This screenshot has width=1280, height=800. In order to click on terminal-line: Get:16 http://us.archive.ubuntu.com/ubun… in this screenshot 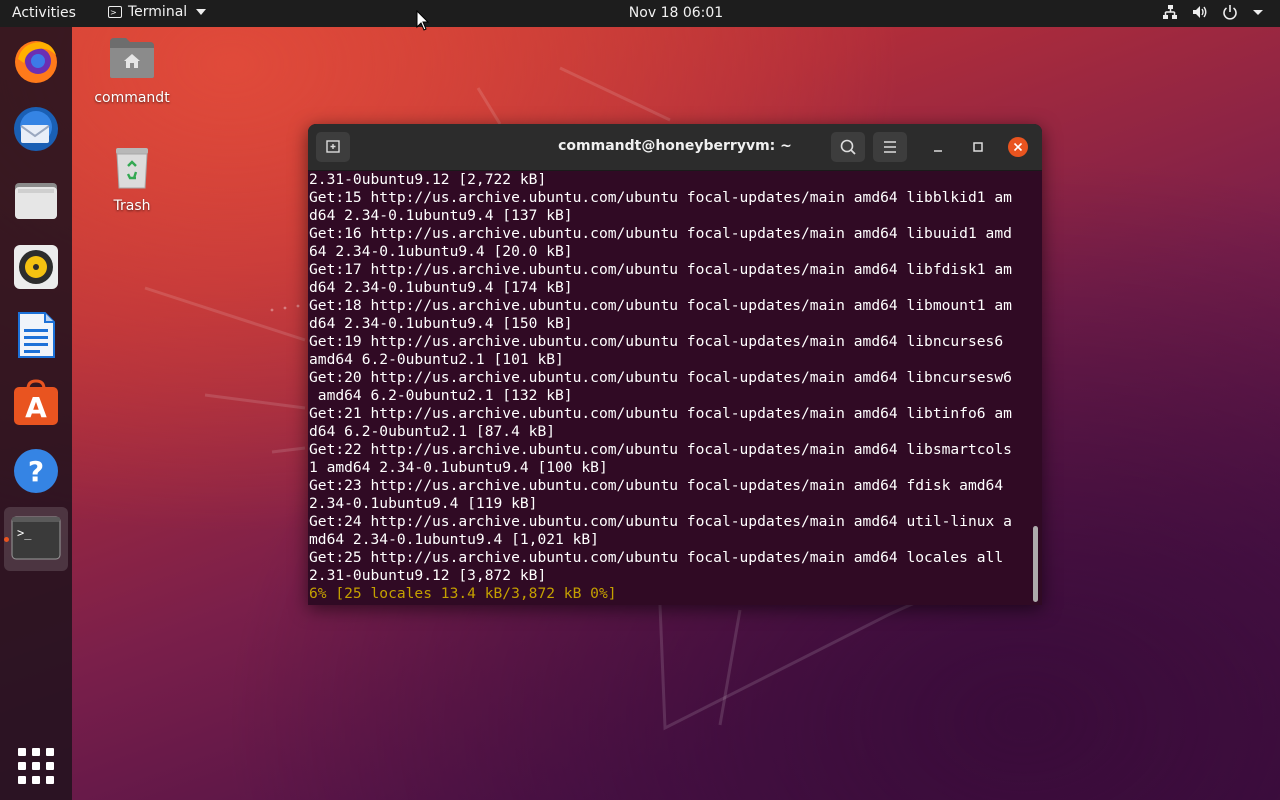, I will do `click(660, 233)`.